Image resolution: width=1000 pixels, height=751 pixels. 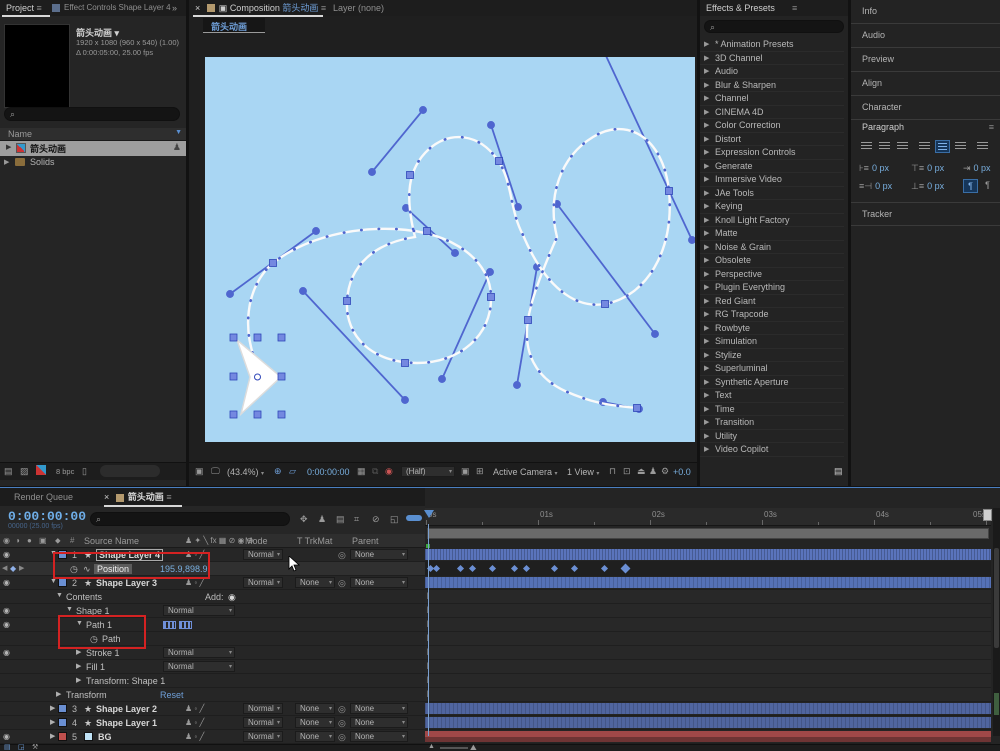 I want to click on viewer-tab: 箭头动画, so click(x=234, y=25).